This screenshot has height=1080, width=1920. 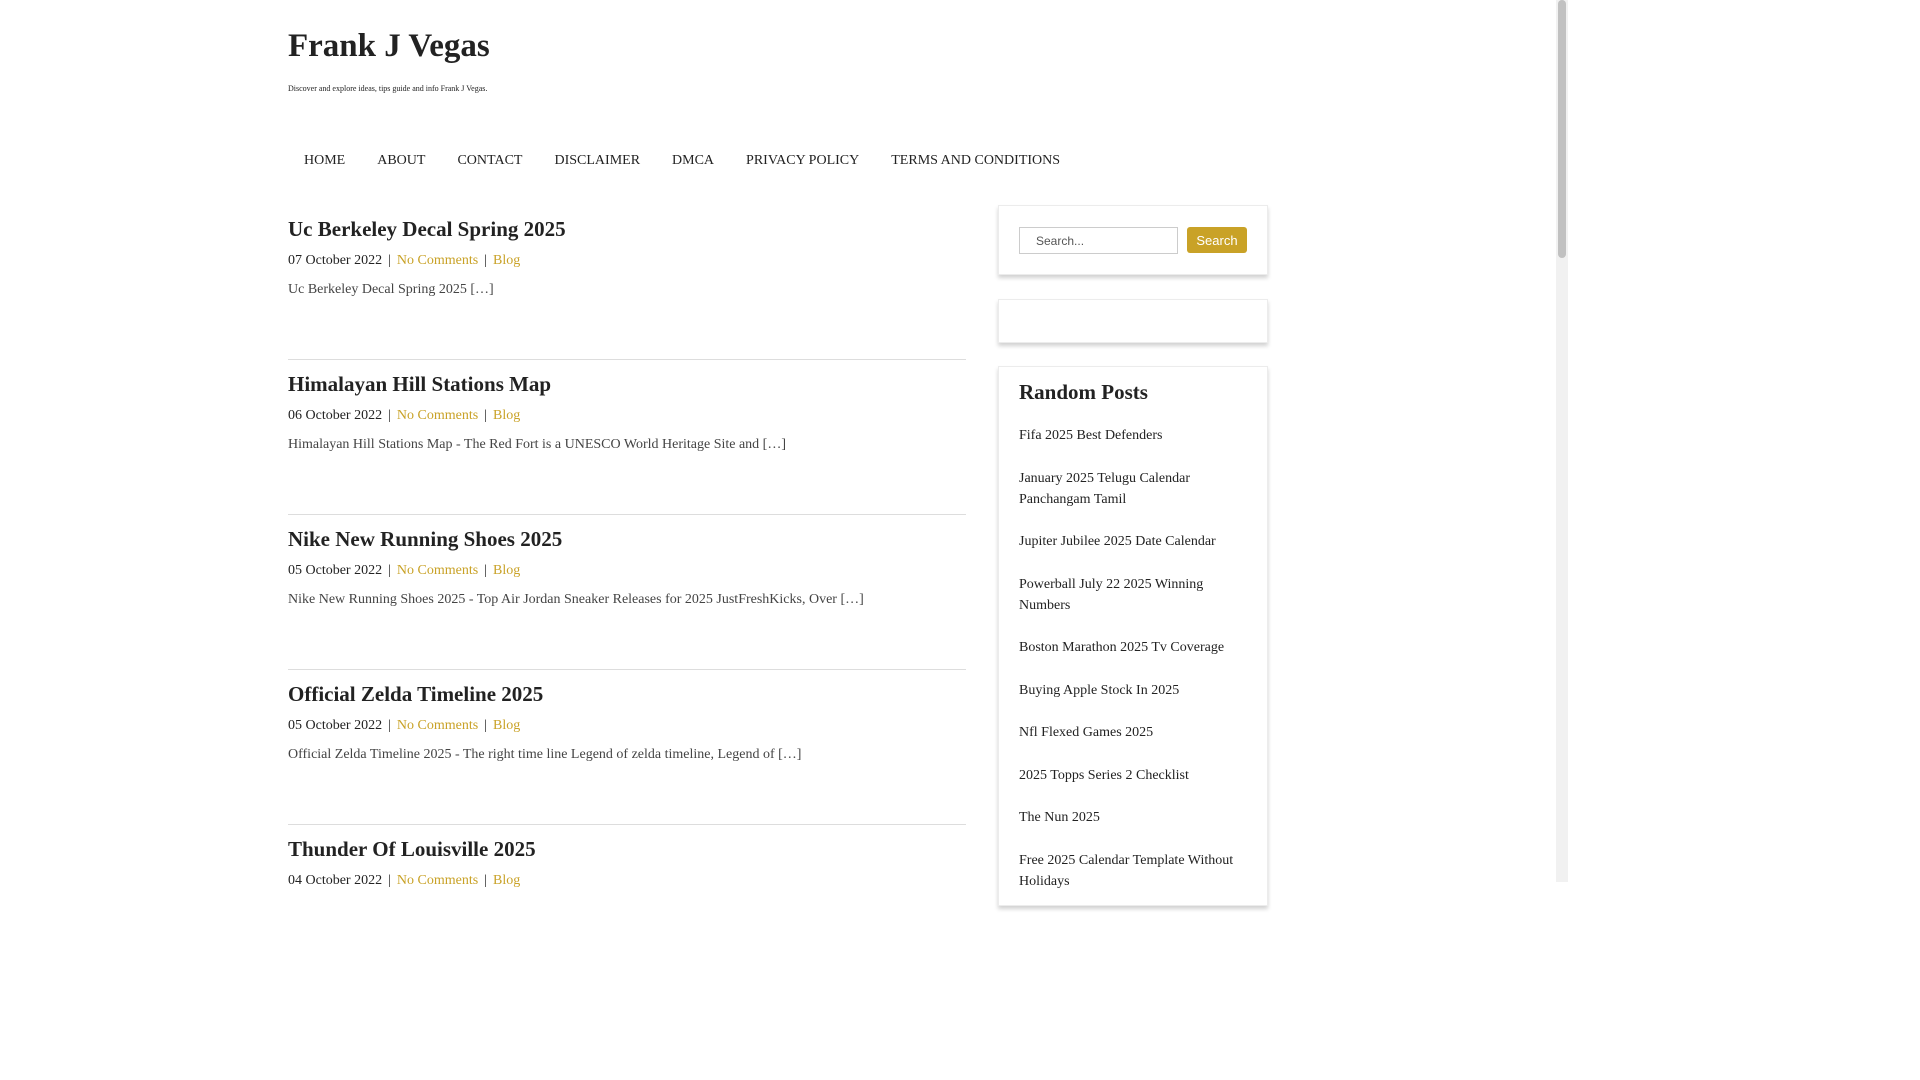 What do you see at coordinates (597, 161) in the screenshot?
I see `nav-disclaimer: DISCLAIMER` at bounding box center [597, 161].